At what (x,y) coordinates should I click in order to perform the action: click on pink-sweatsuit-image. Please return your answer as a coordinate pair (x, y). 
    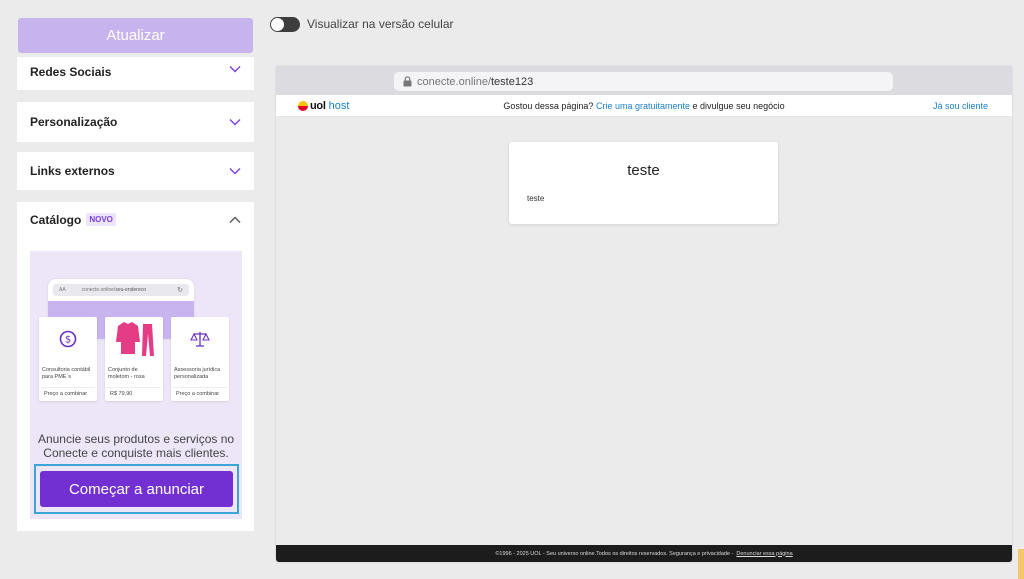
    Looking at the image, I should click on (135, 339).